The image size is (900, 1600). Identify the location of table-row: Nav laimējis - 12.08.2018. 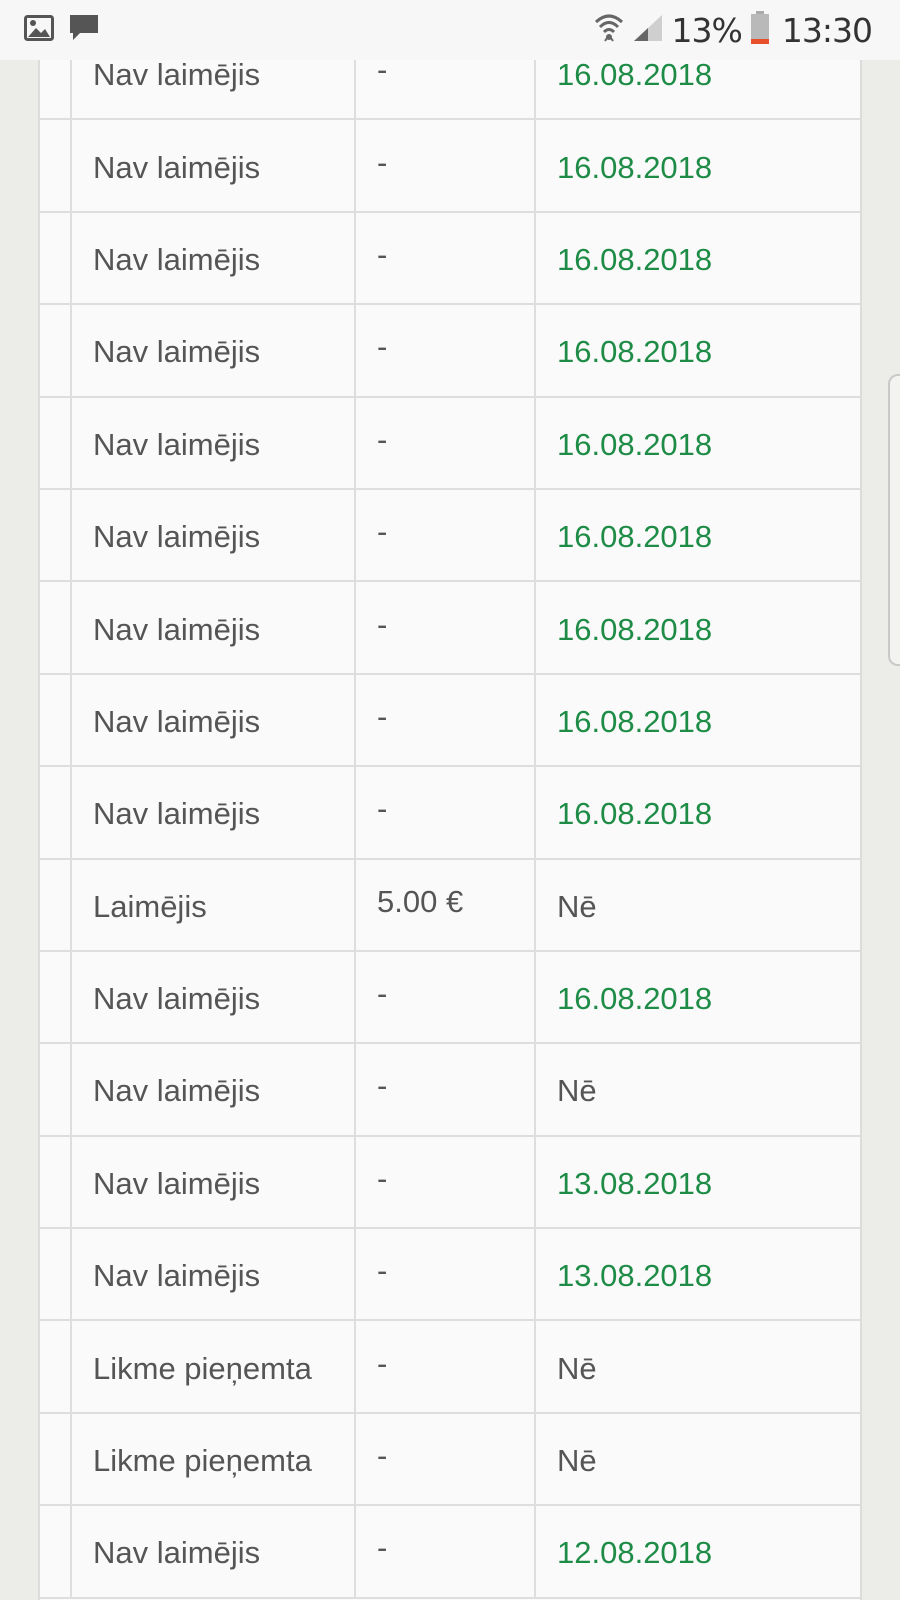
(450, 1552).